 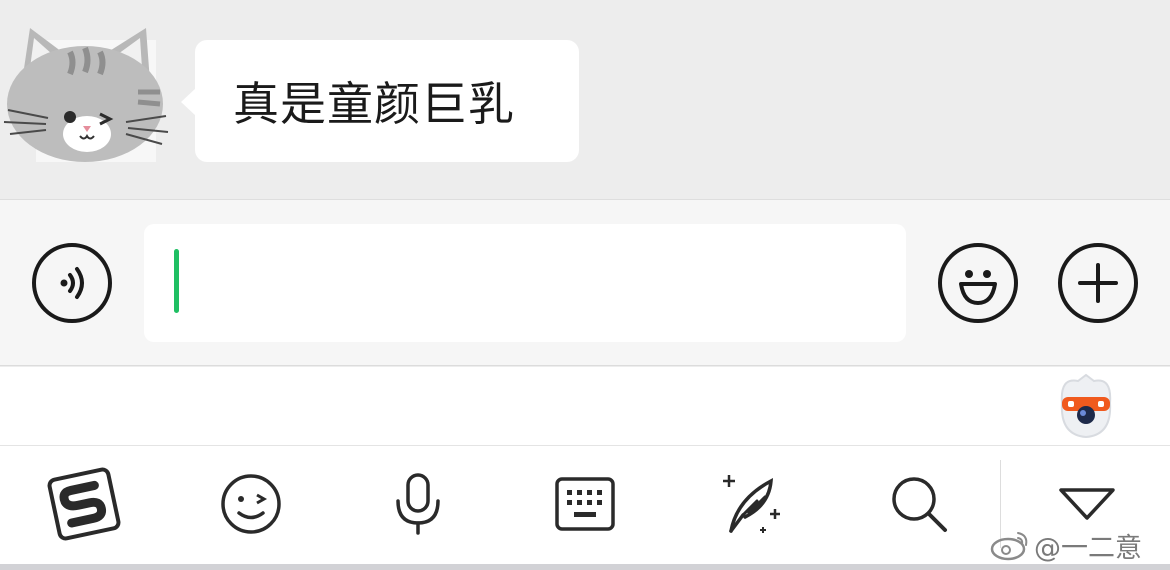 I want to click on watermark-text: @一二意, so click(x=1088, y=548).